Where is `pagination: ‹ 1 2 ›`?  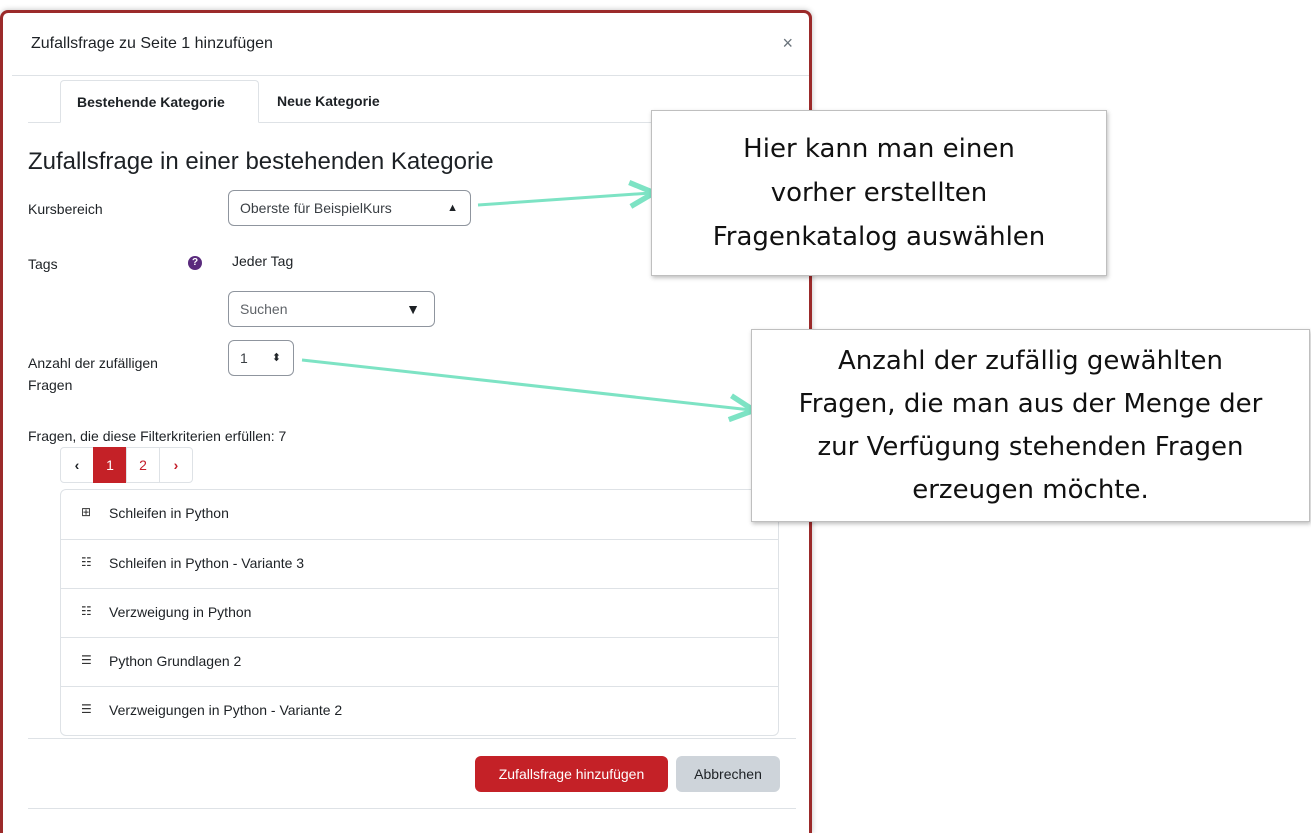
pagination: ‹ 1 2 › is located at coordinates (126, 465).